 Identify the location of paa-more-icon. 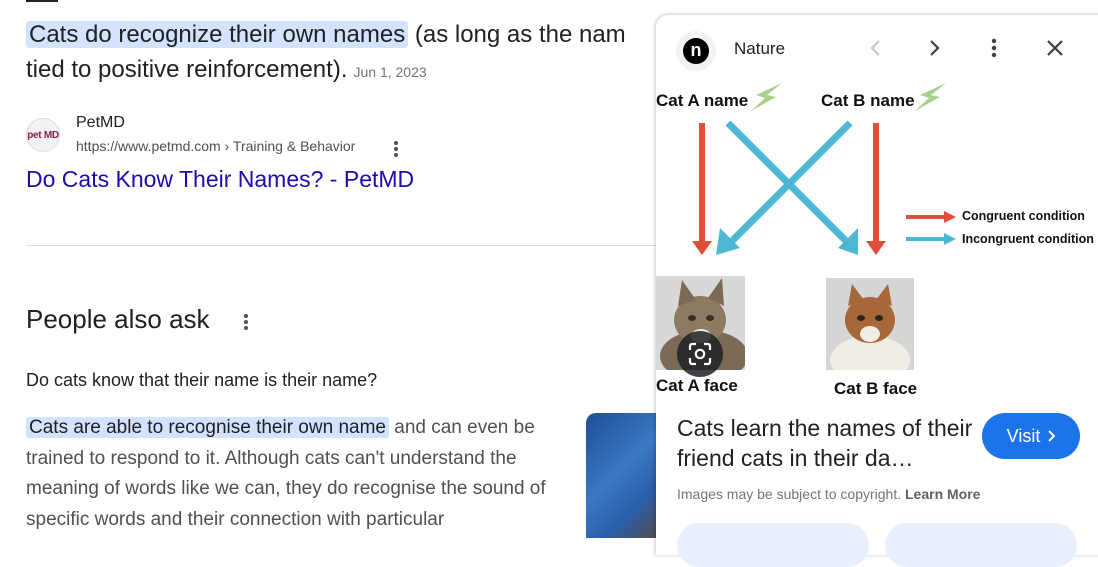
(246, 322).